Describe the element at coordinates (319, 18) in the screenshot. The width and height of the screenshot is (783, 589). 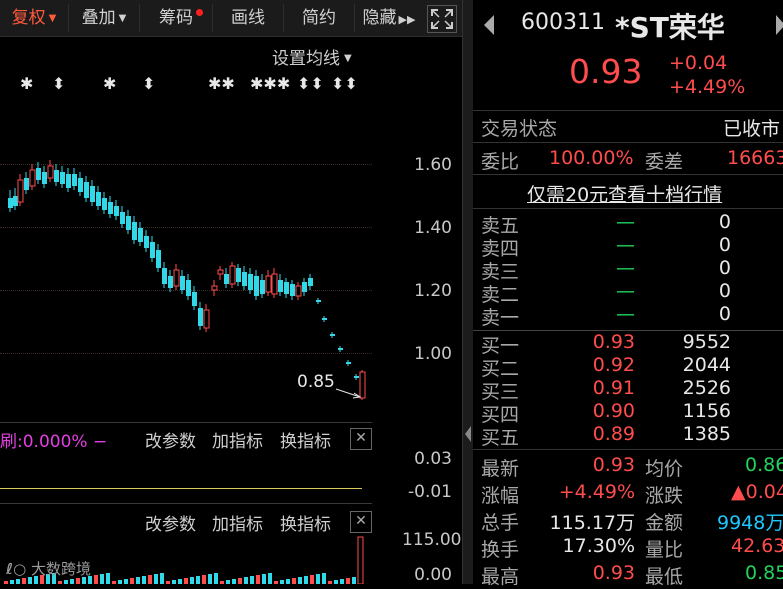
I see `jianyue-button: 简约` at that location.